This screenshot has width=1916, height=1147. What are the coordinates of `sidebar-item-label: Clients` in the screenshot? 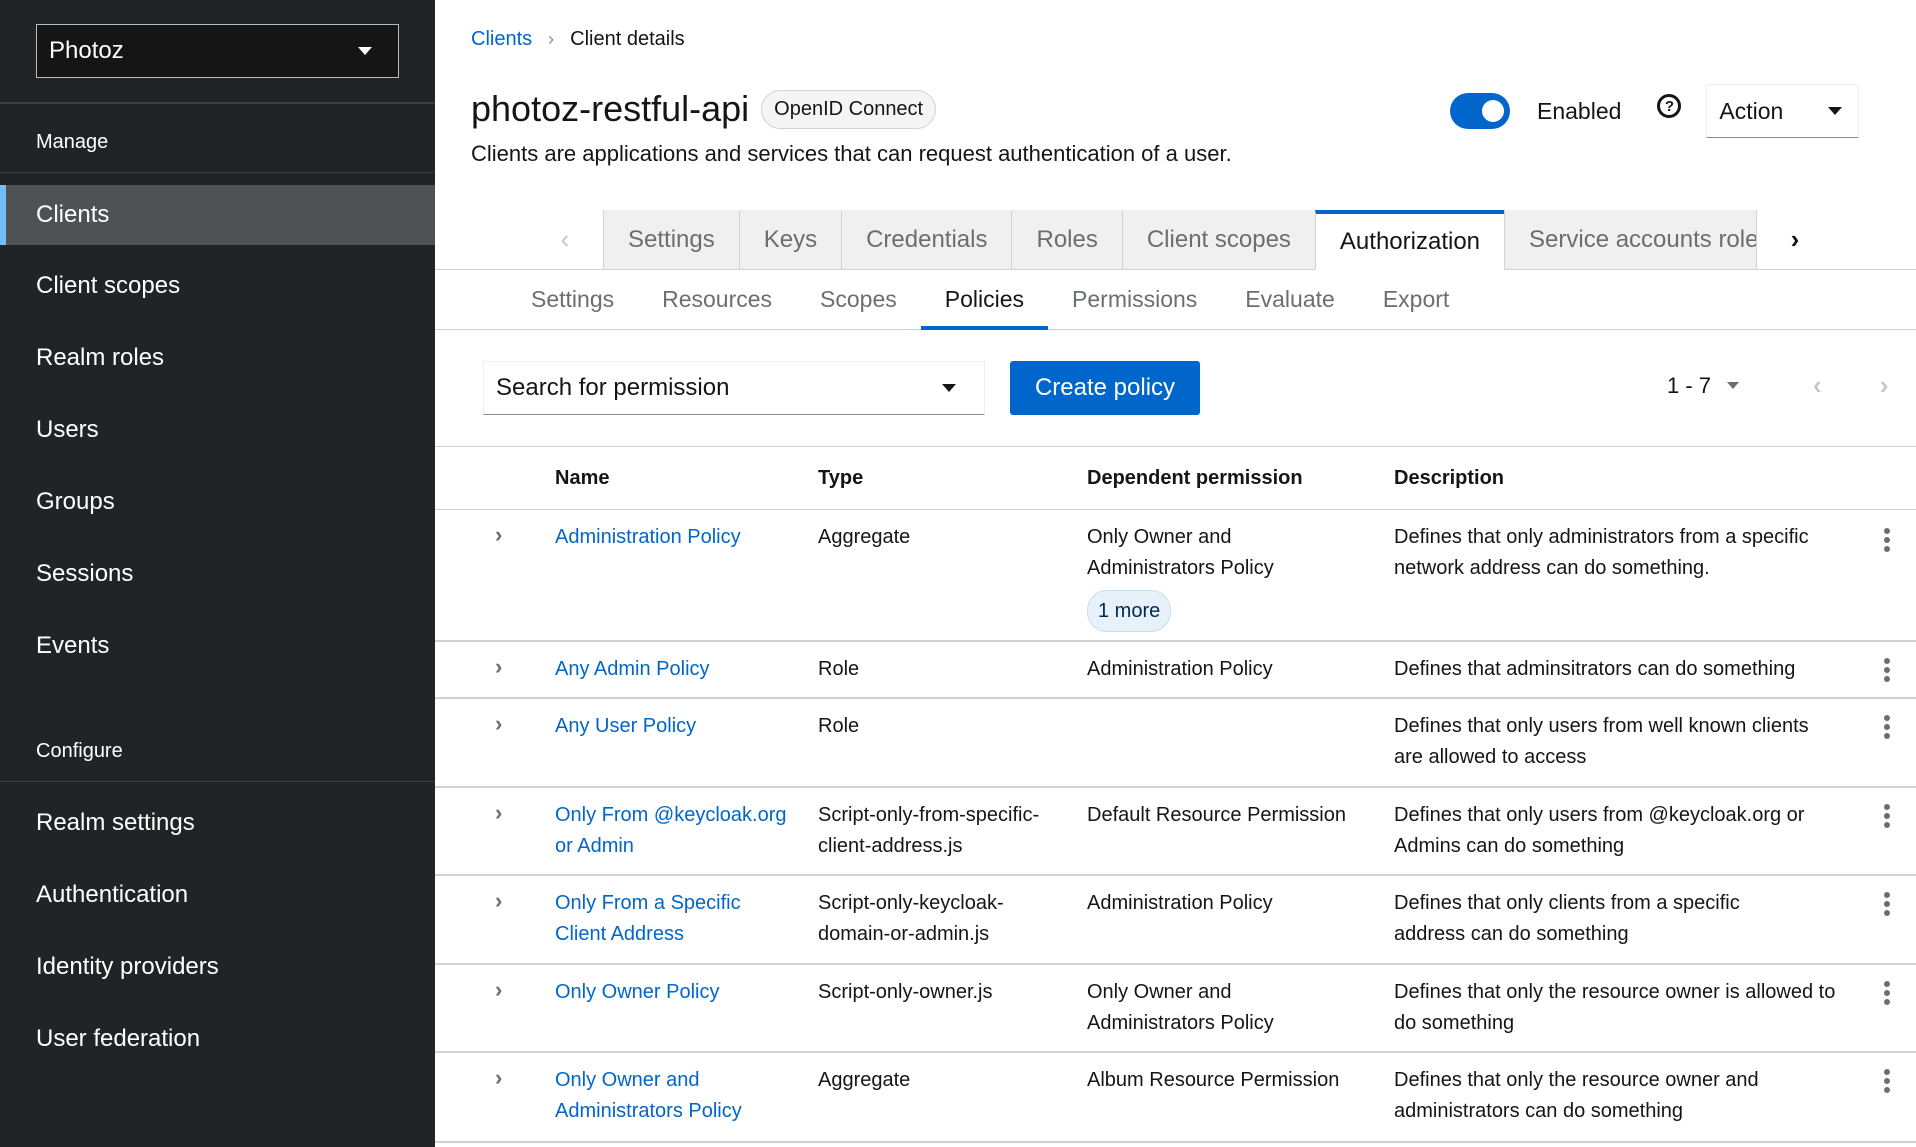 It's located at (73, 214).